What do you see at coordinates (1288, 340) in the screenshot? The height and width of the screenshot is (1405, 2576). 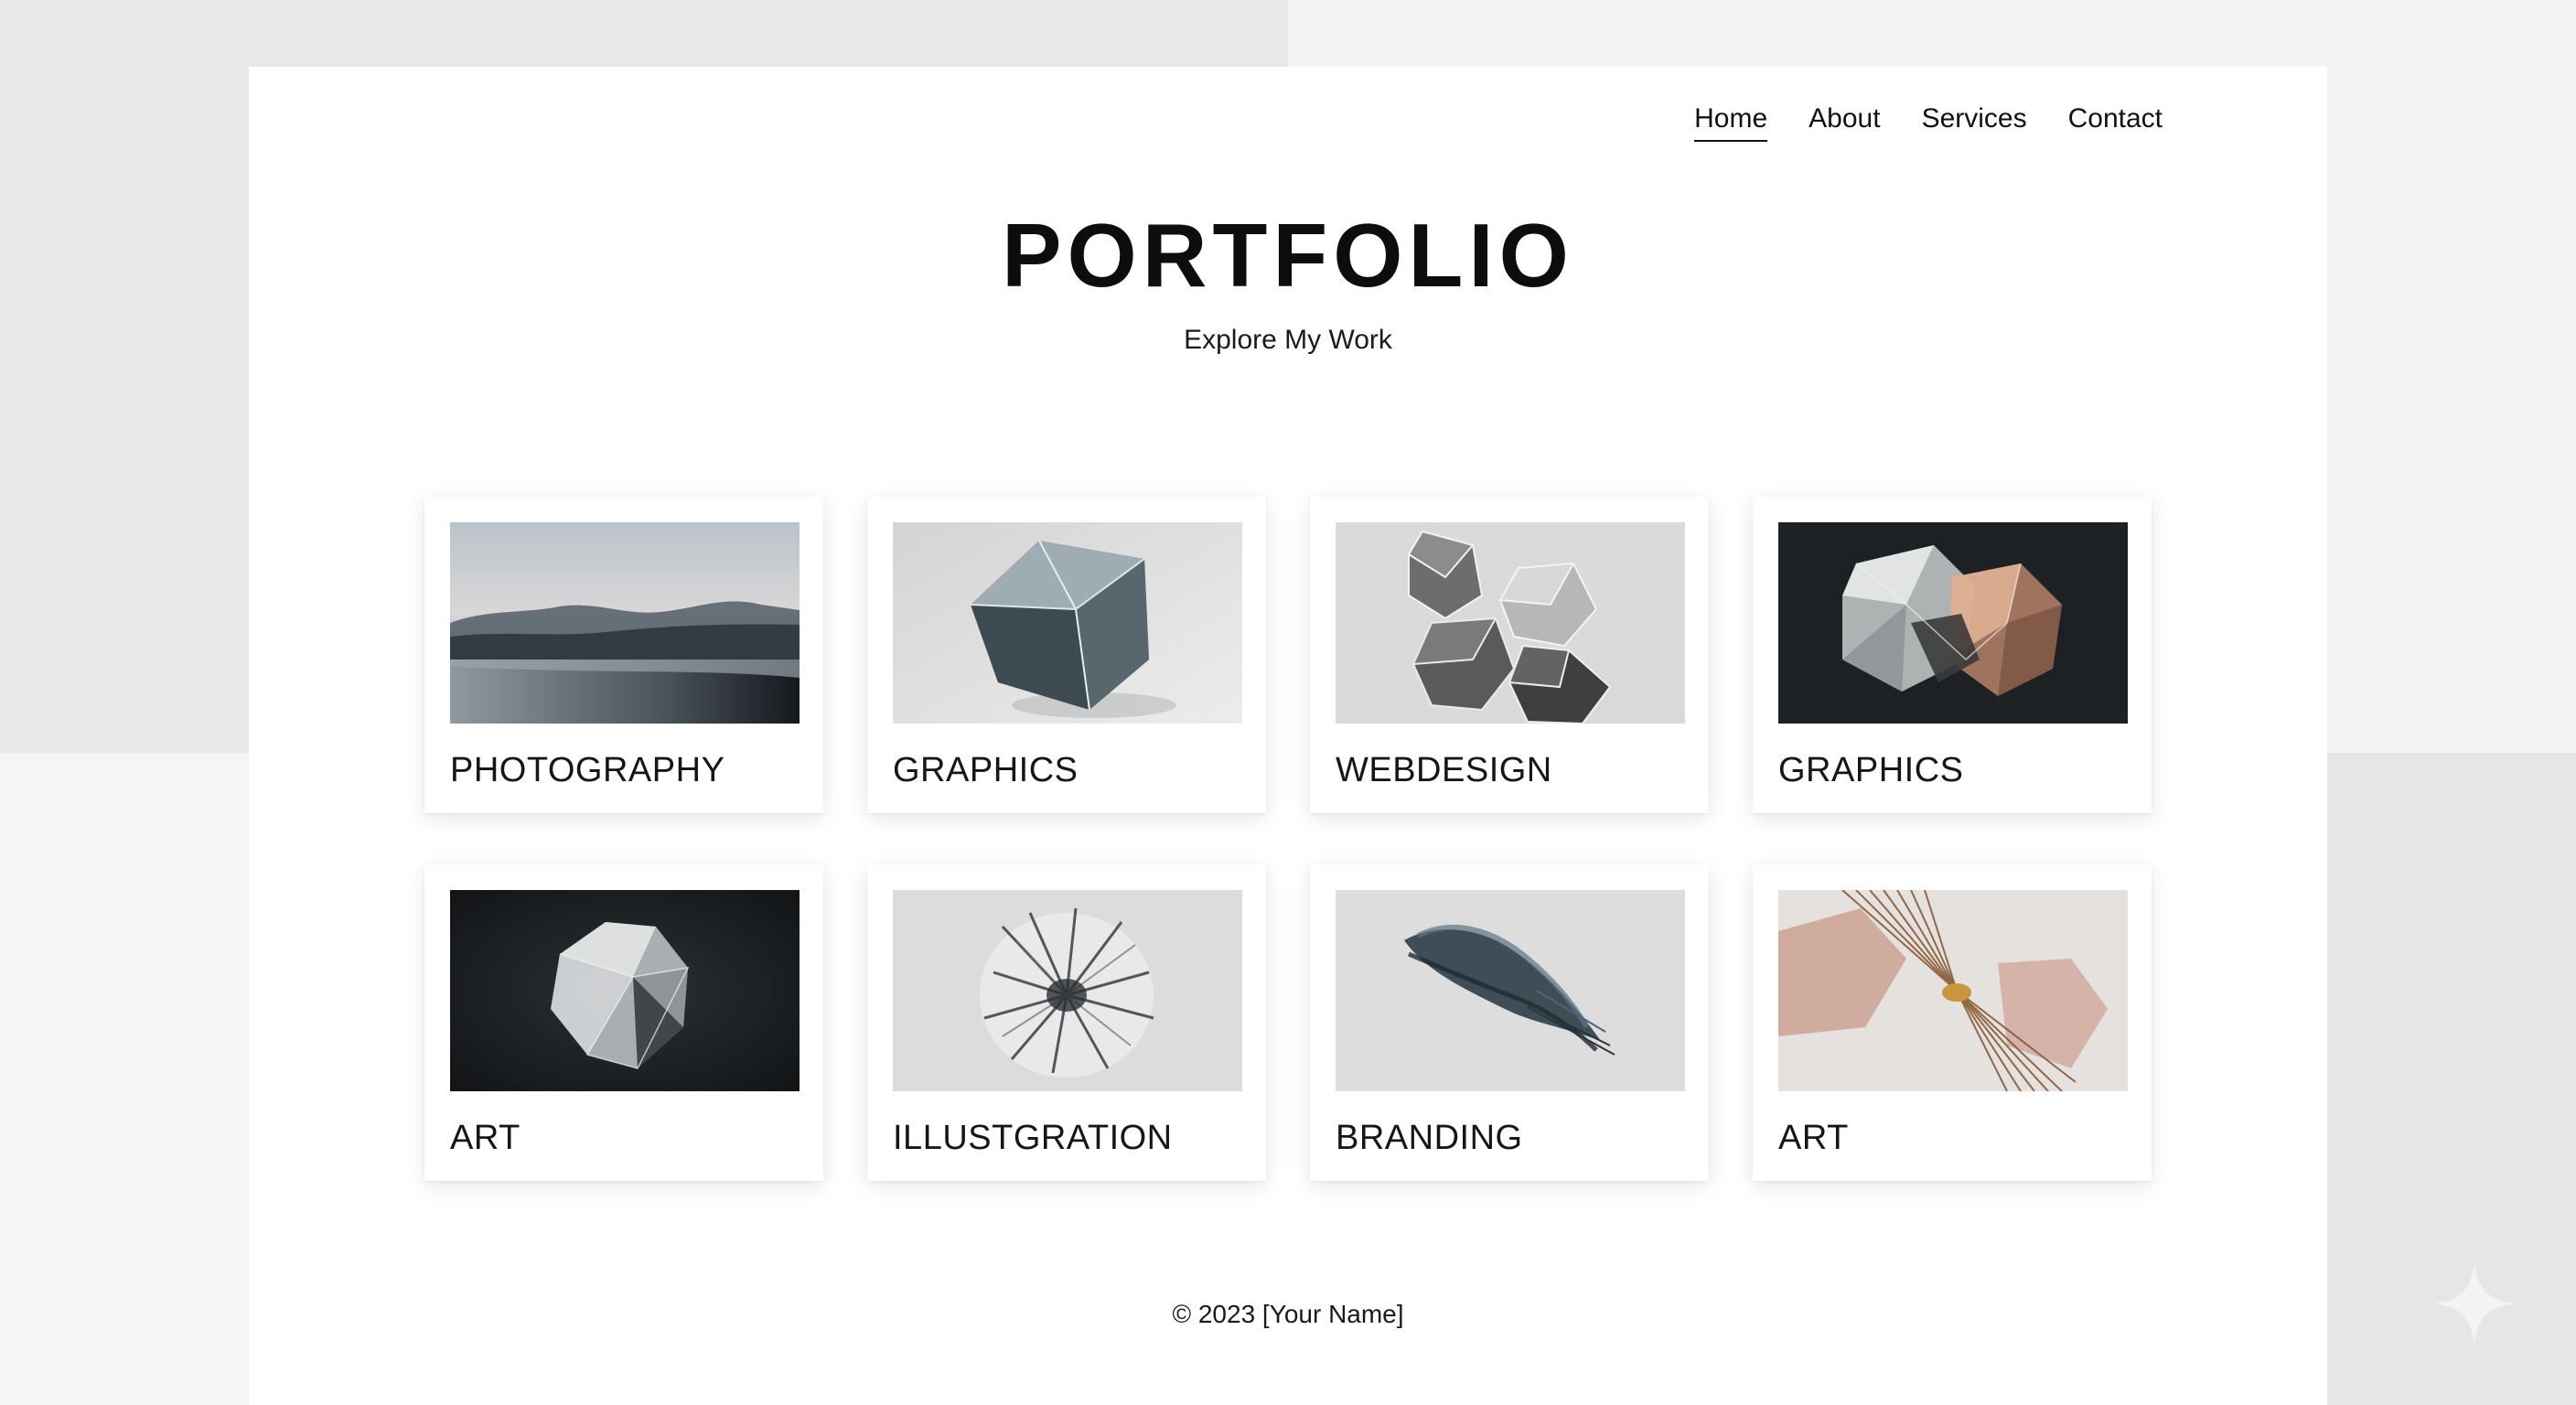 I see `page-subtitle: Explore My Work` at bounding box center [1288, 340].